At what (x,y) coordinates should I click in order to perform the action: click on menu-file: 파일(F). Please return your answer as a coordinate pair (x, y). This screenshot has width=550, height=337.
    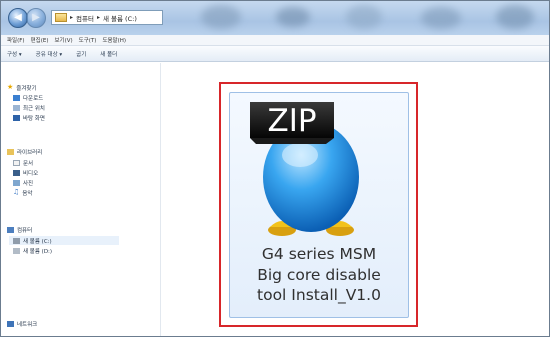
    Looking at the image, I should click on (16, 40).